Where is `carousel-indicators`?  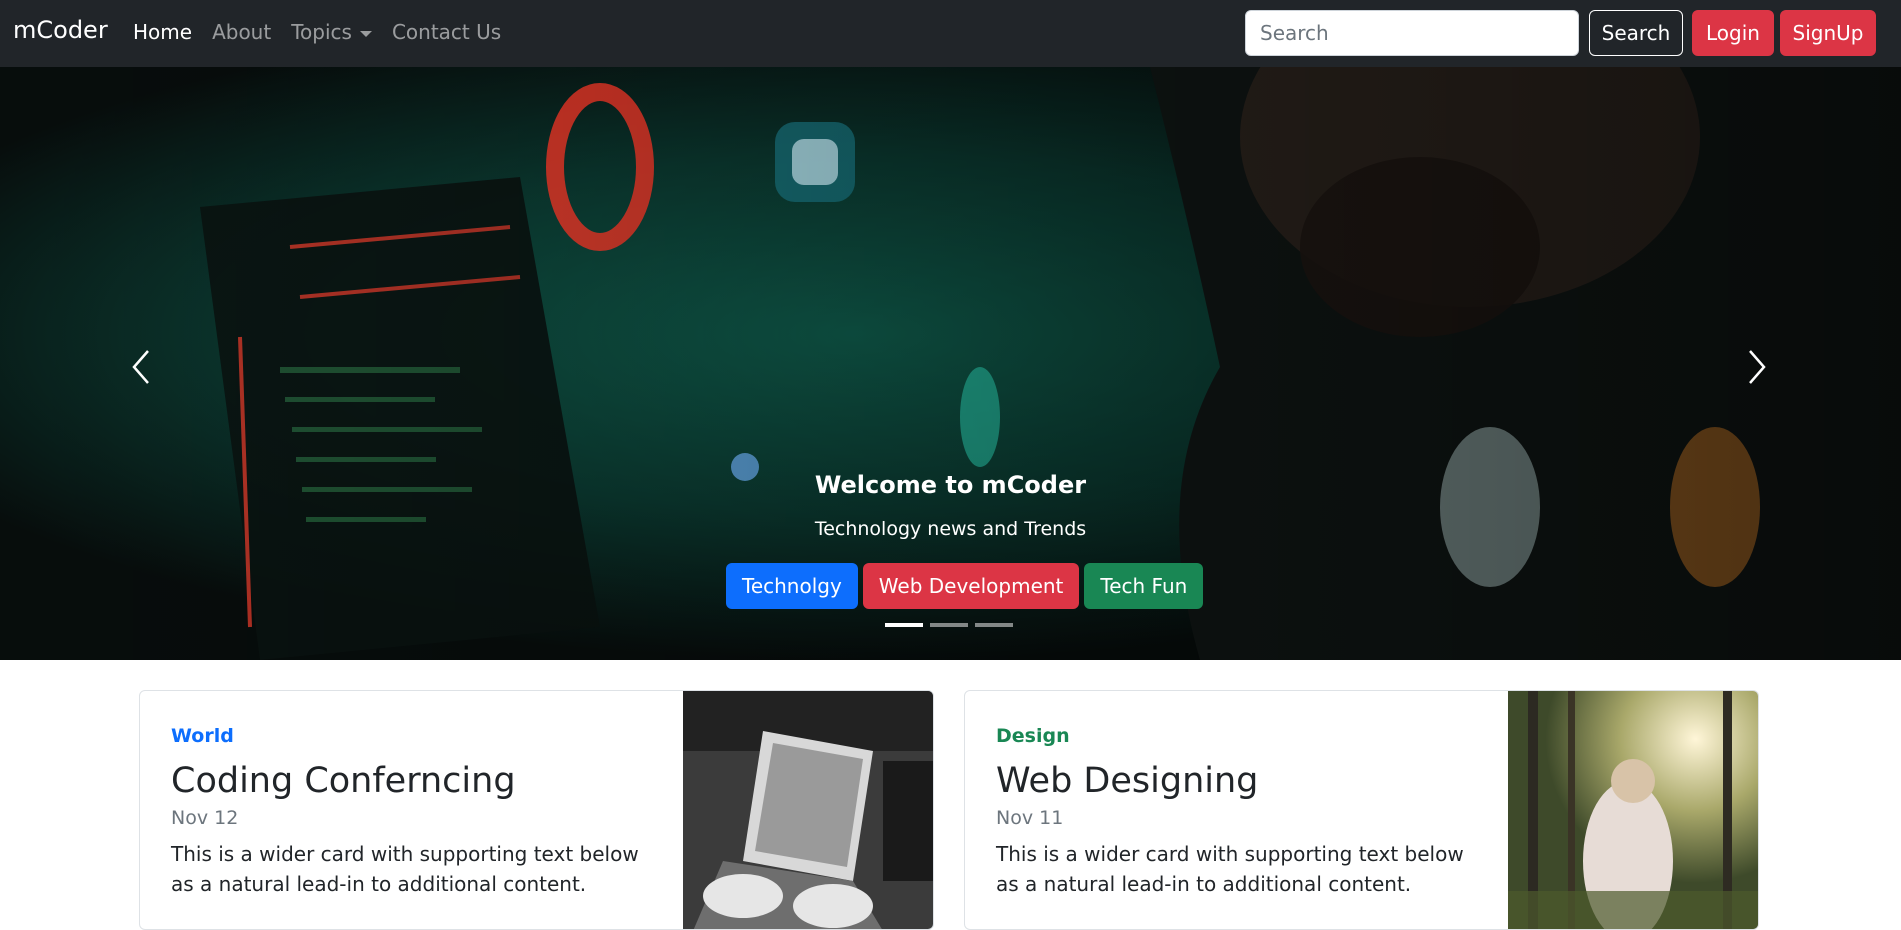
carousel-indicators is located at coordinates (949, 625).